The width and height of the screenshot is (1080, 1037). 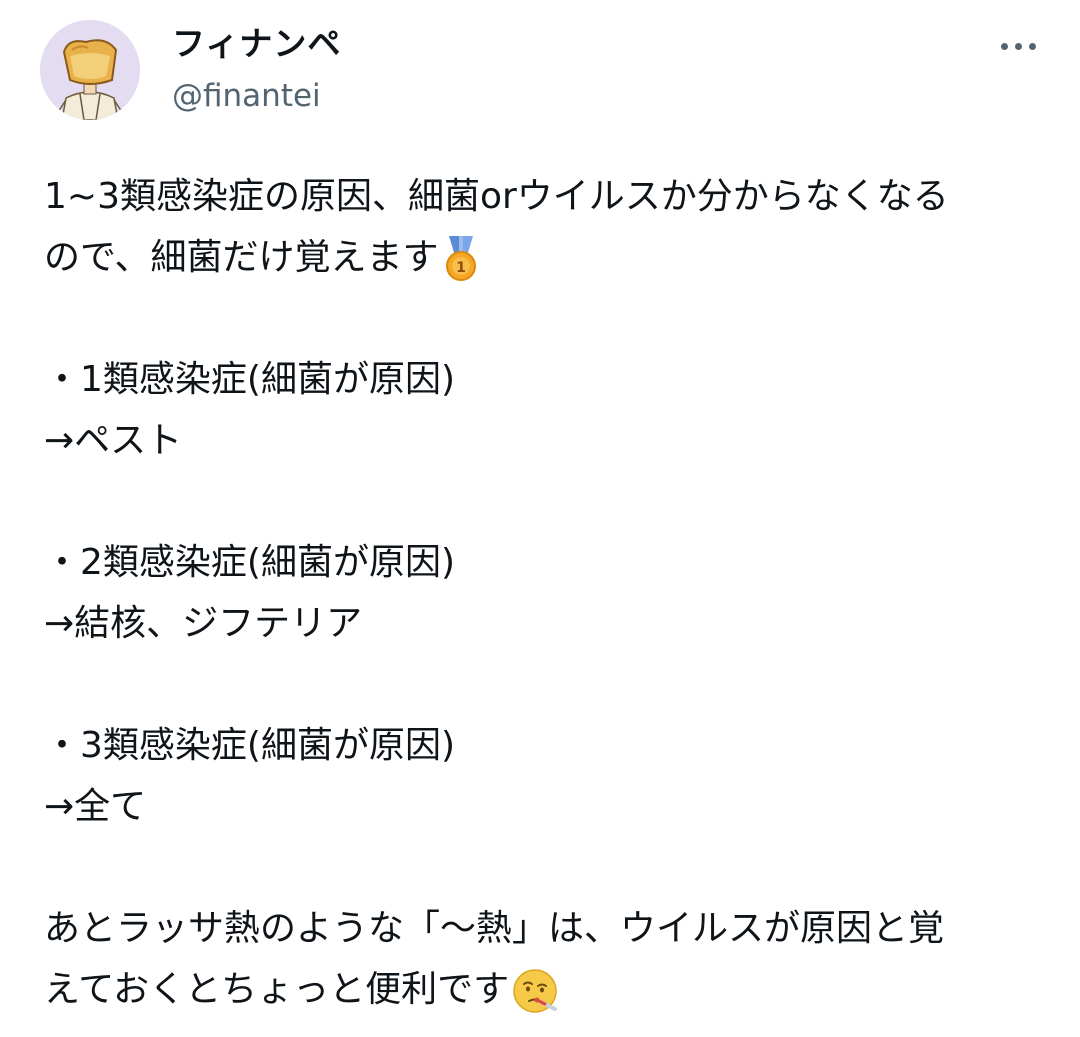 What do you see at coordinates (549, 562) in the screenshot?
I see `tweet-line: ・2類感染症(細菌が原因)` at bounding box center [549, 562].